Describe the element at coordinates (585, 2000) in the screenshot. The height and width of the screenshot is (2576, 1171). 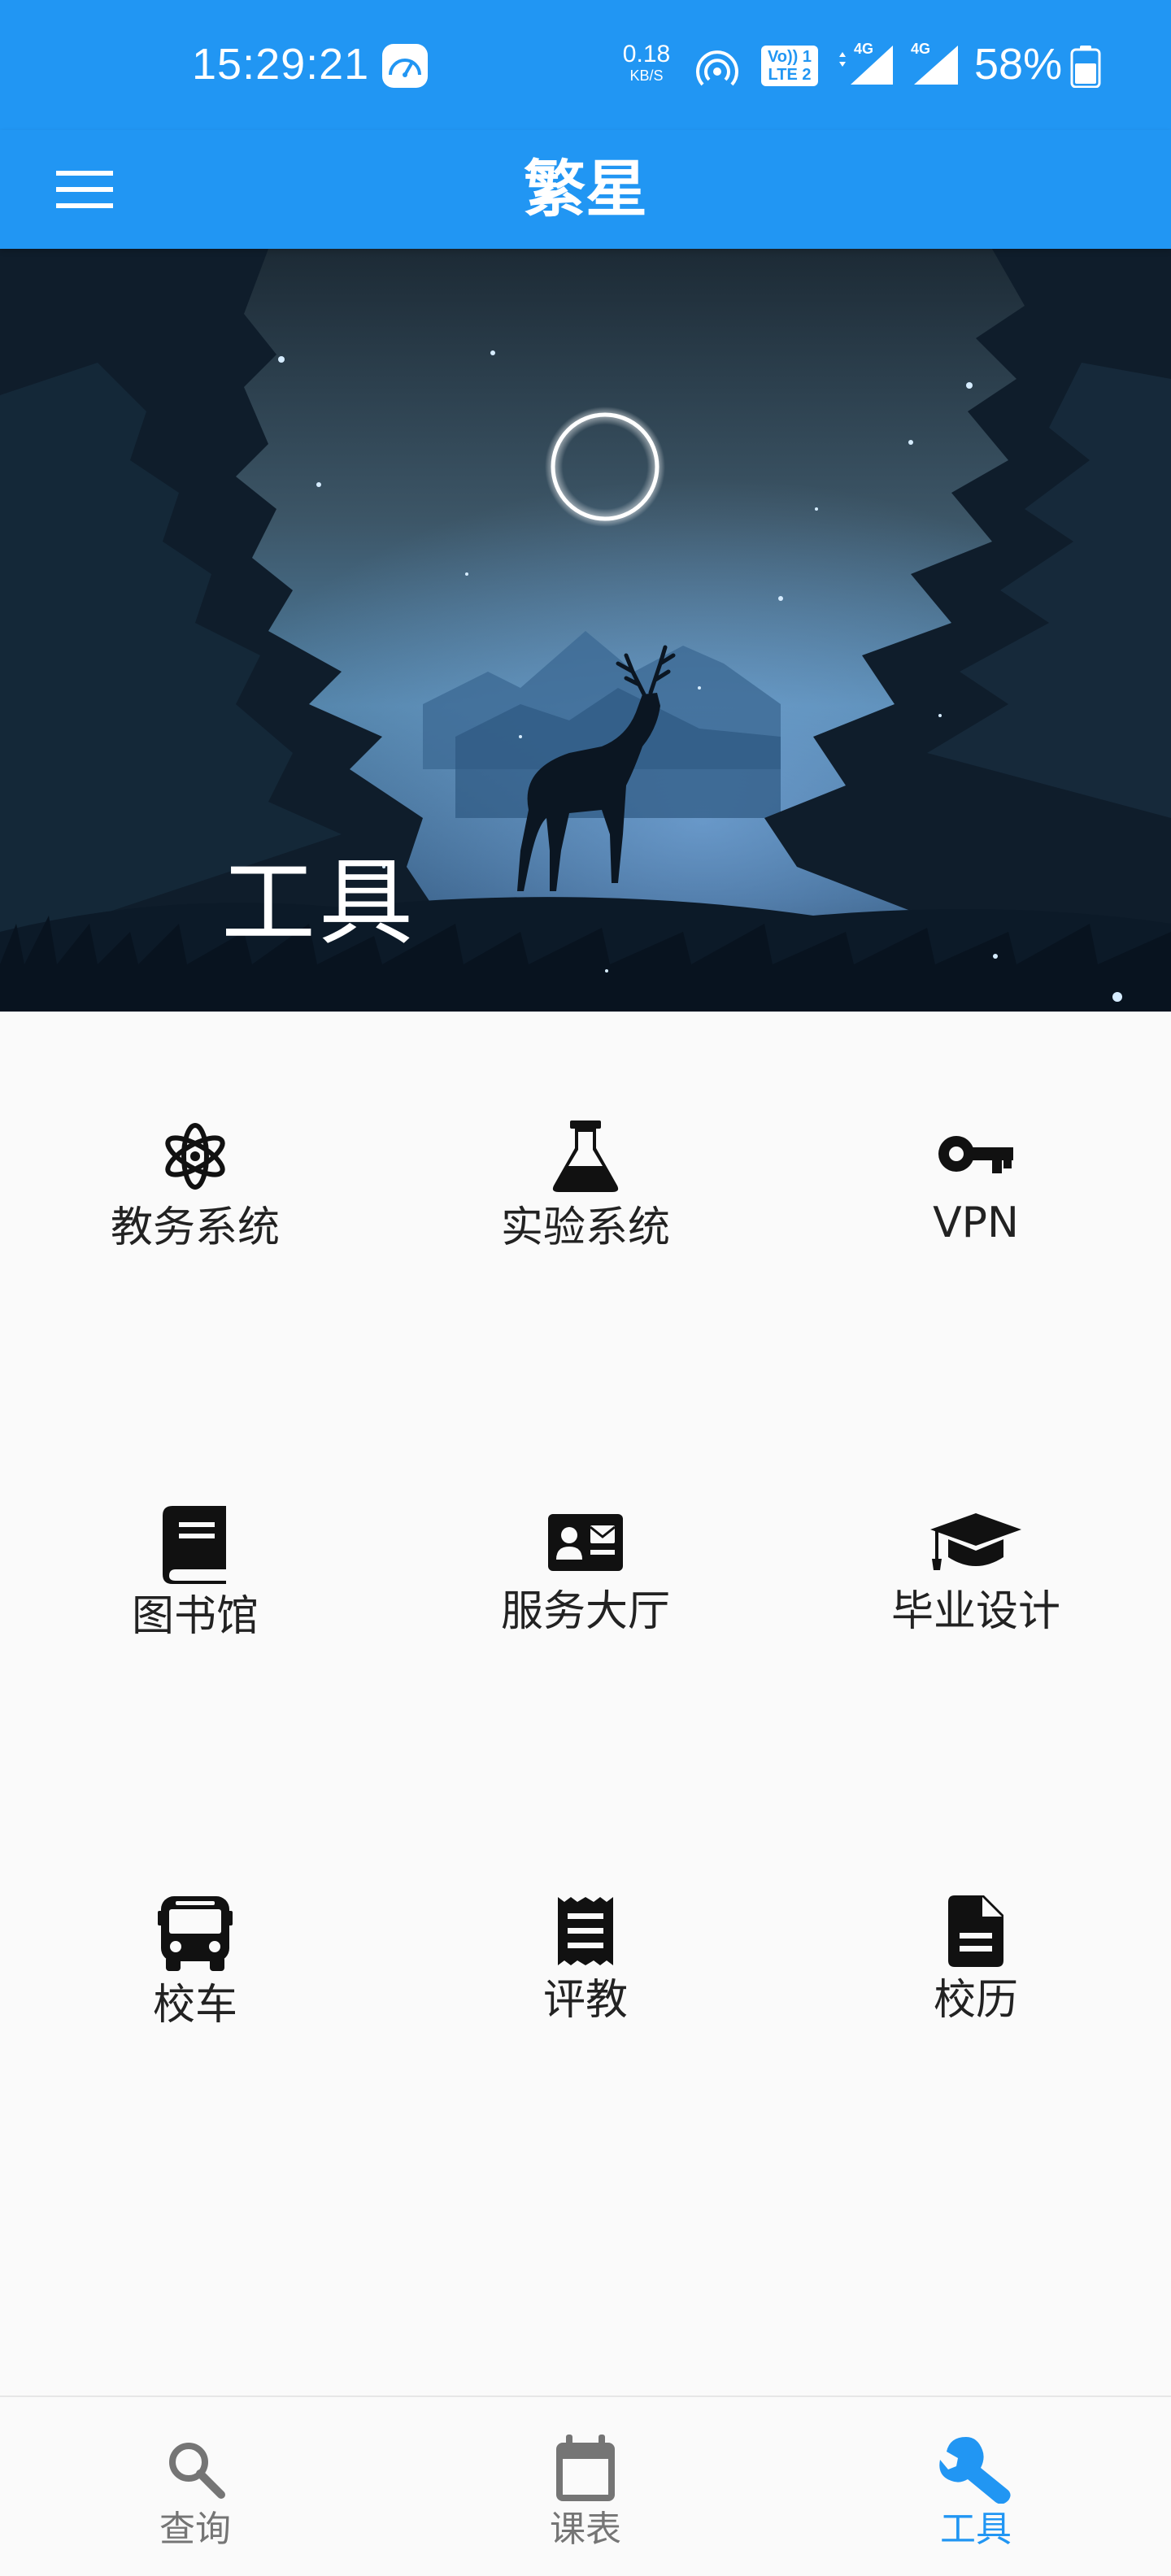
I see `tool-label: 评教` at that location.